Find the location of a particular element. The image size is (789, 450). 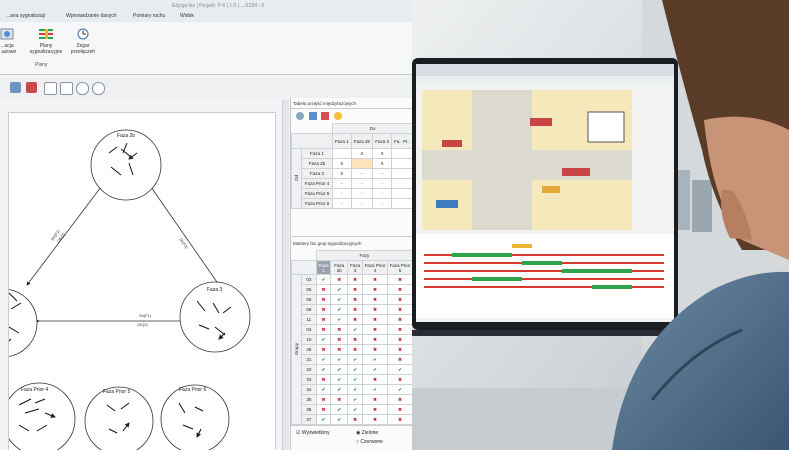

table-row: Faza 3 X - - is located at coordinates (352, 173).